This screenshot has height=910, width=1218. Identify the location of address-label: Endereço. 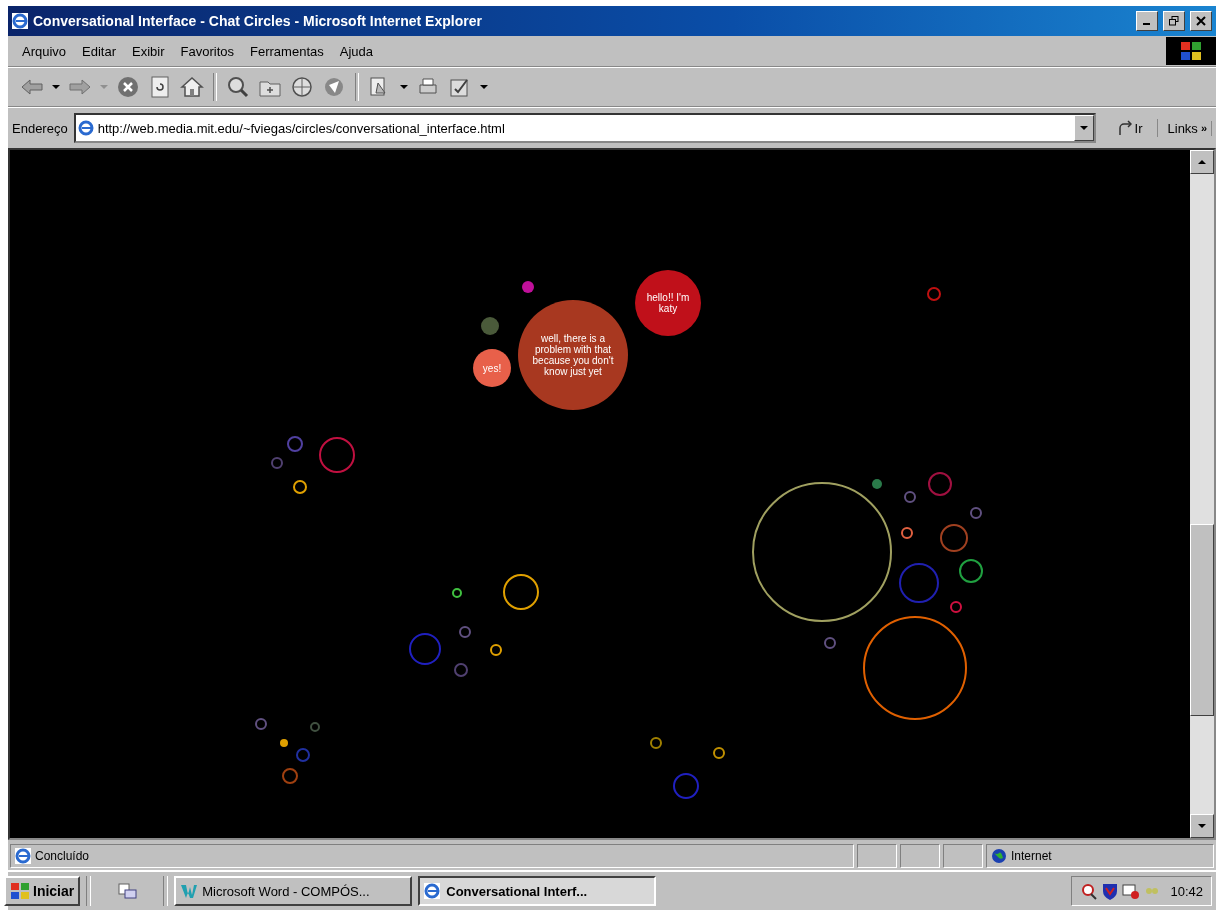
(40, 128).